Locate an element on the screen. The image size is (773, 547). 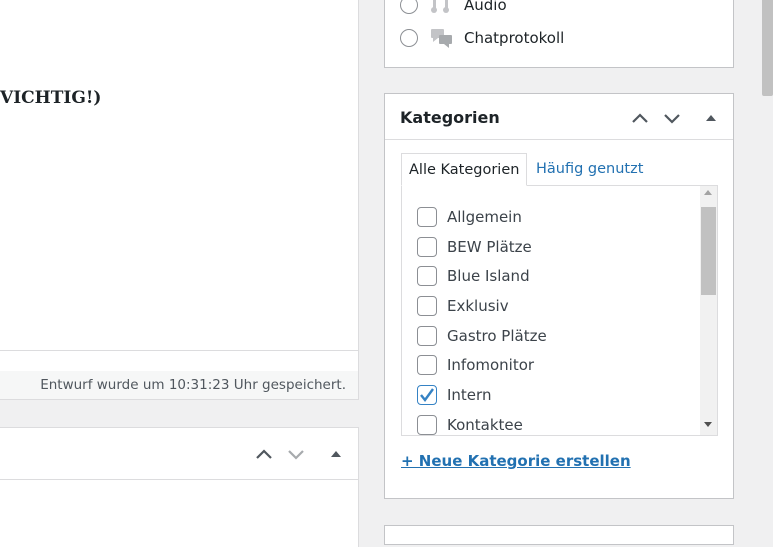
format-label-audio: Audio is located at coordinates (485, 7).